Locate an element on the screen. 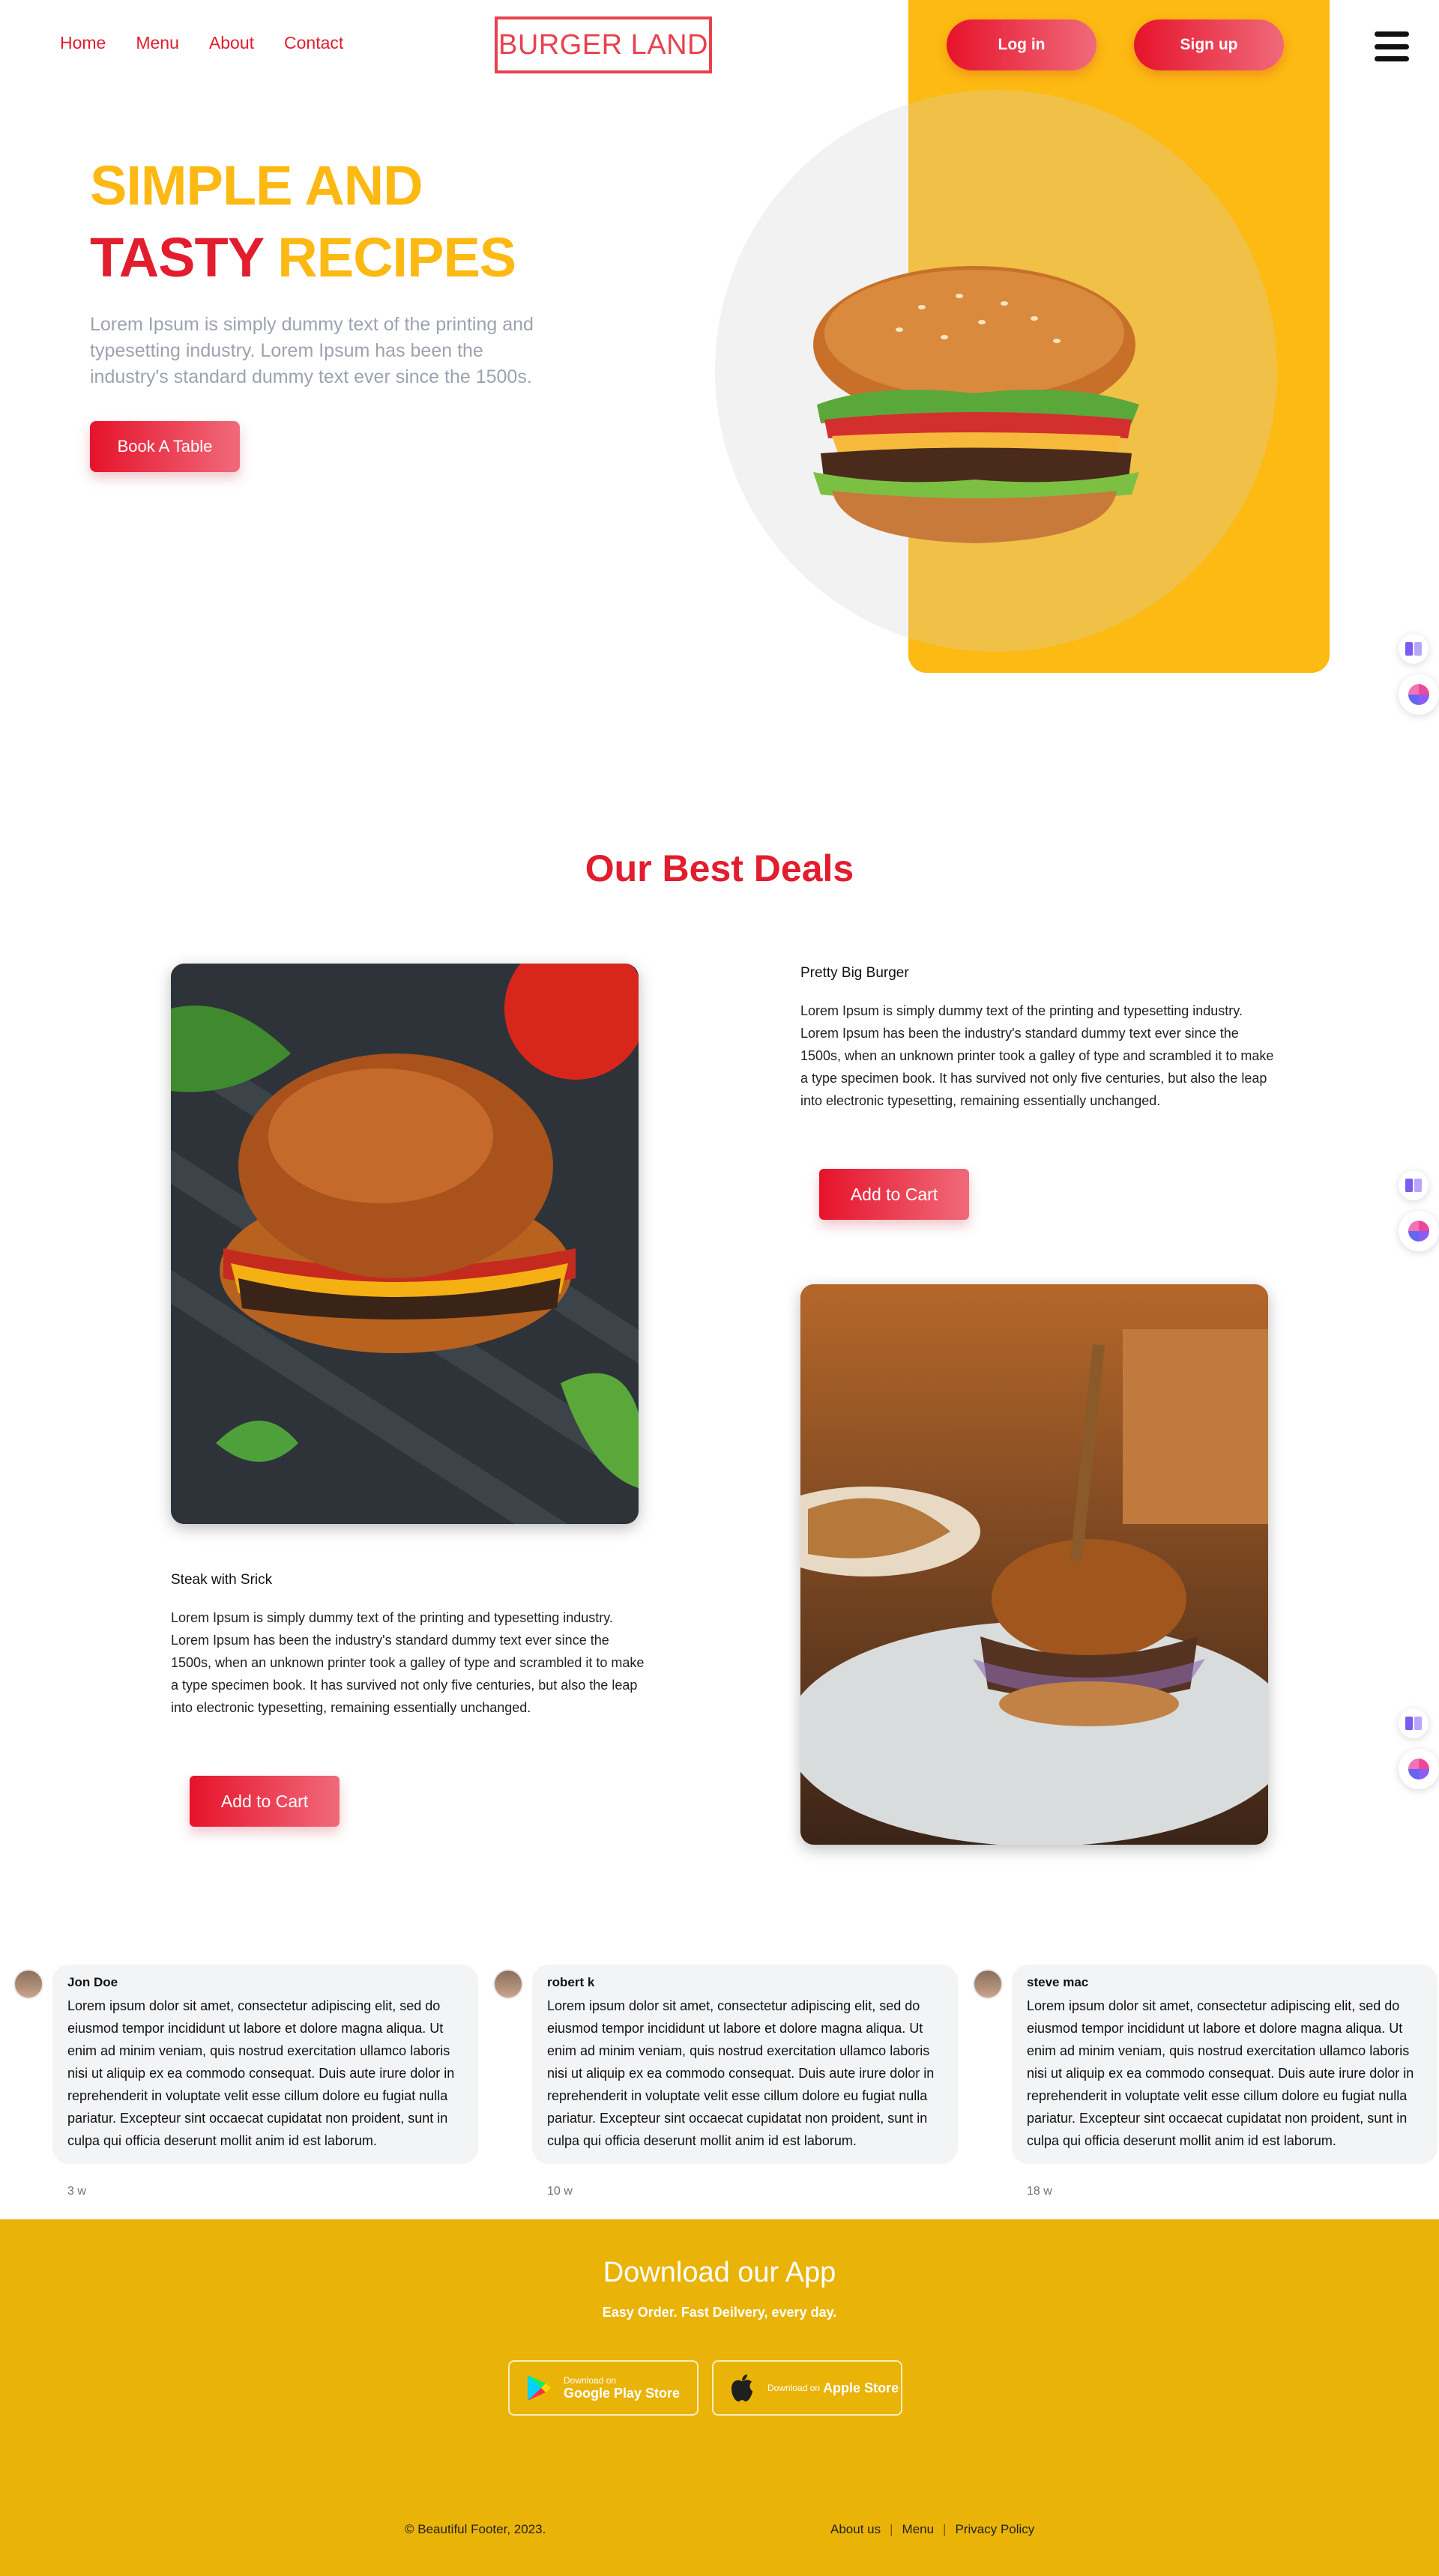 This screenshot has width=1439, height=2576. login-button: Log in is located at coordinates (1021, 44).